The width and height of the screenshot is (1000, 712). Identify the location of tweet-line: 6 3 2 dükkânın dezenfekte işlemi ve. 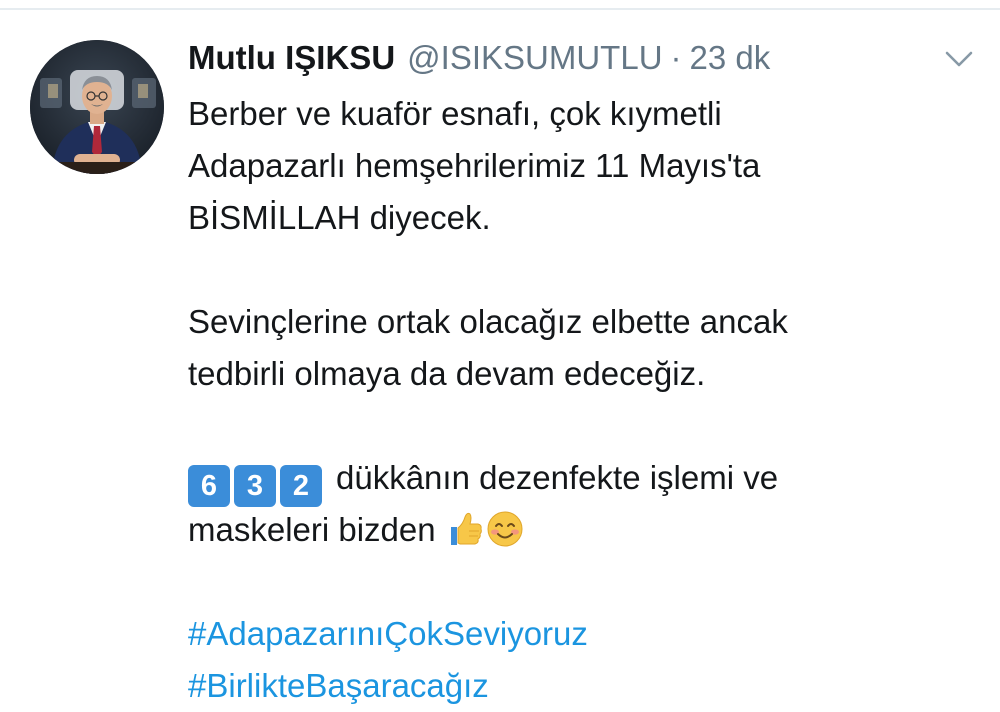
(583, 479).